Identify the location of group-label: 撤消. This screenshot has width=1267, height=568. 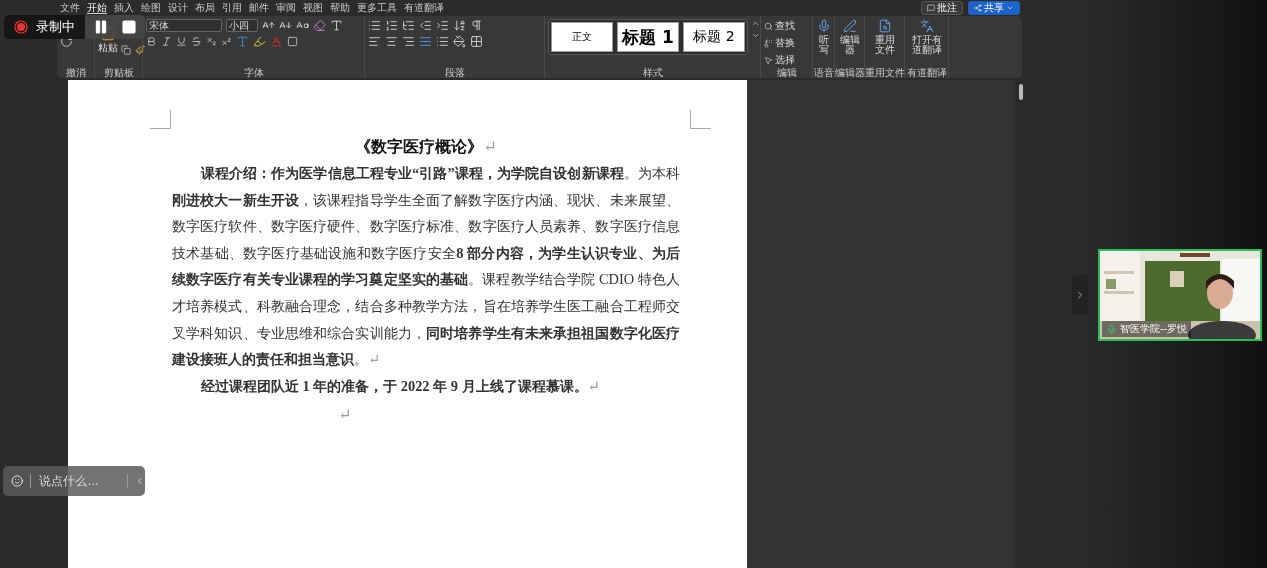
(75, 72).